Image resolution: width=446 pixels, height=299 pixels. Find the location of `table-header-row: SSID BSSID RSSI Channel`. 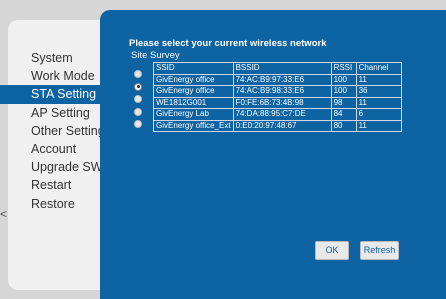

table-header-row: SSID BSSID RSSI Channel is located at coordinates (277, 68).